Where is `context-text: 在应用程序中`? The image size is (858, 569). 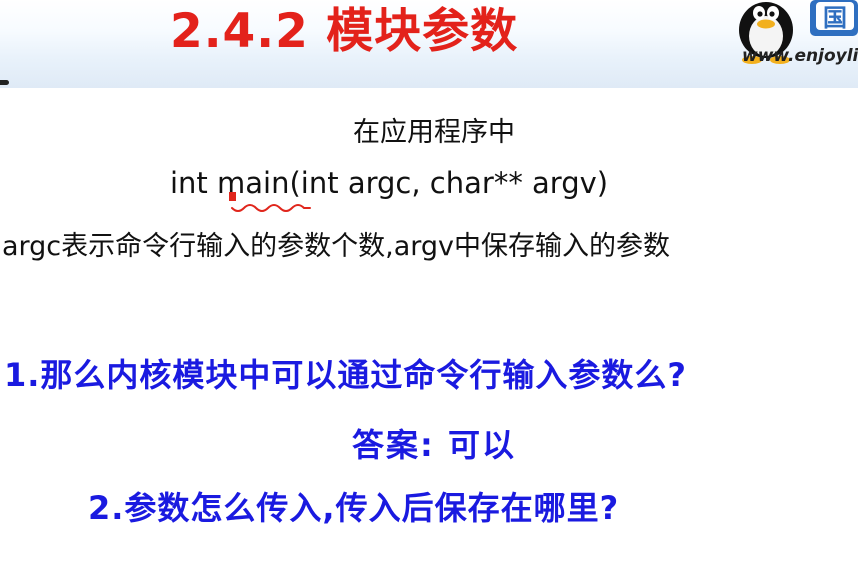 context-text: 在应用程序中 is located at coordinates (434, 132).